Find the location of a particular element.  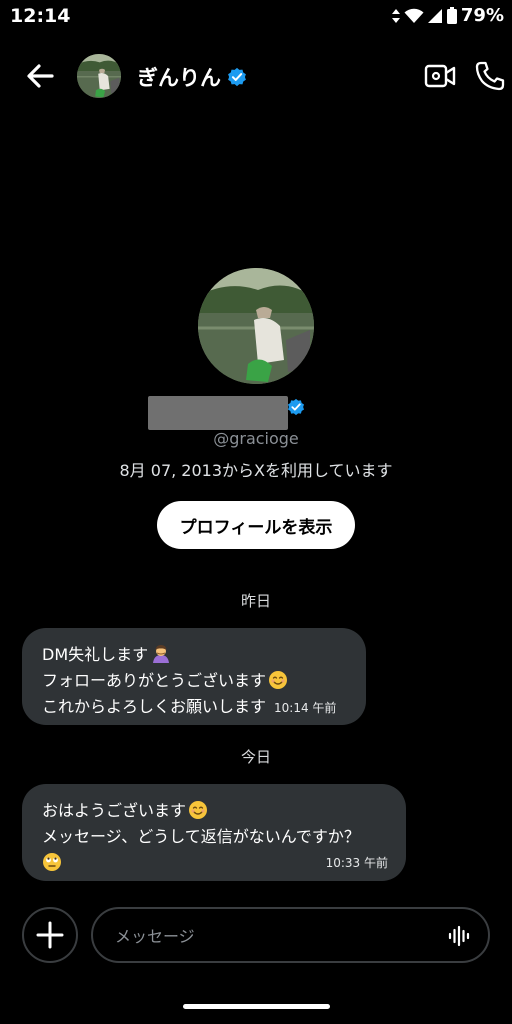

header-name-group: ぎんりん is located at coordinates (192, 77).